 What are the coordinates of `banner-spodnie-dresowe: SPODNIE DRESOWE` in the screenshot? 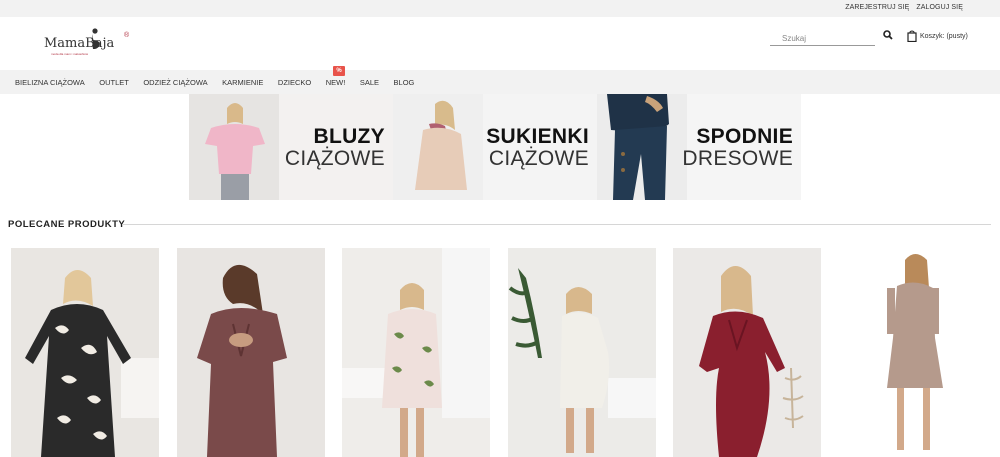 It's located at (699, 147).